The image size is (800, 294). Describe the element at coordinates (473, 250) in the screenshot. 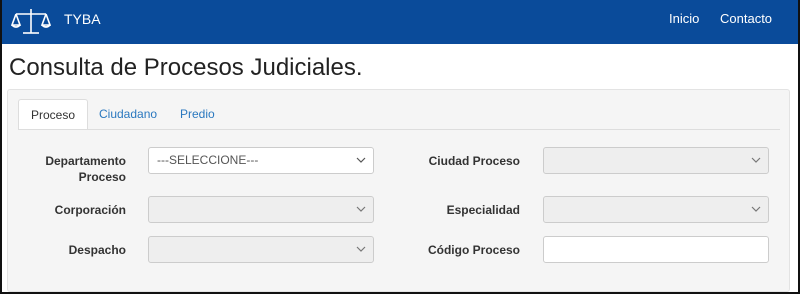

I see `codigo-label: Código Proceso` at that location.